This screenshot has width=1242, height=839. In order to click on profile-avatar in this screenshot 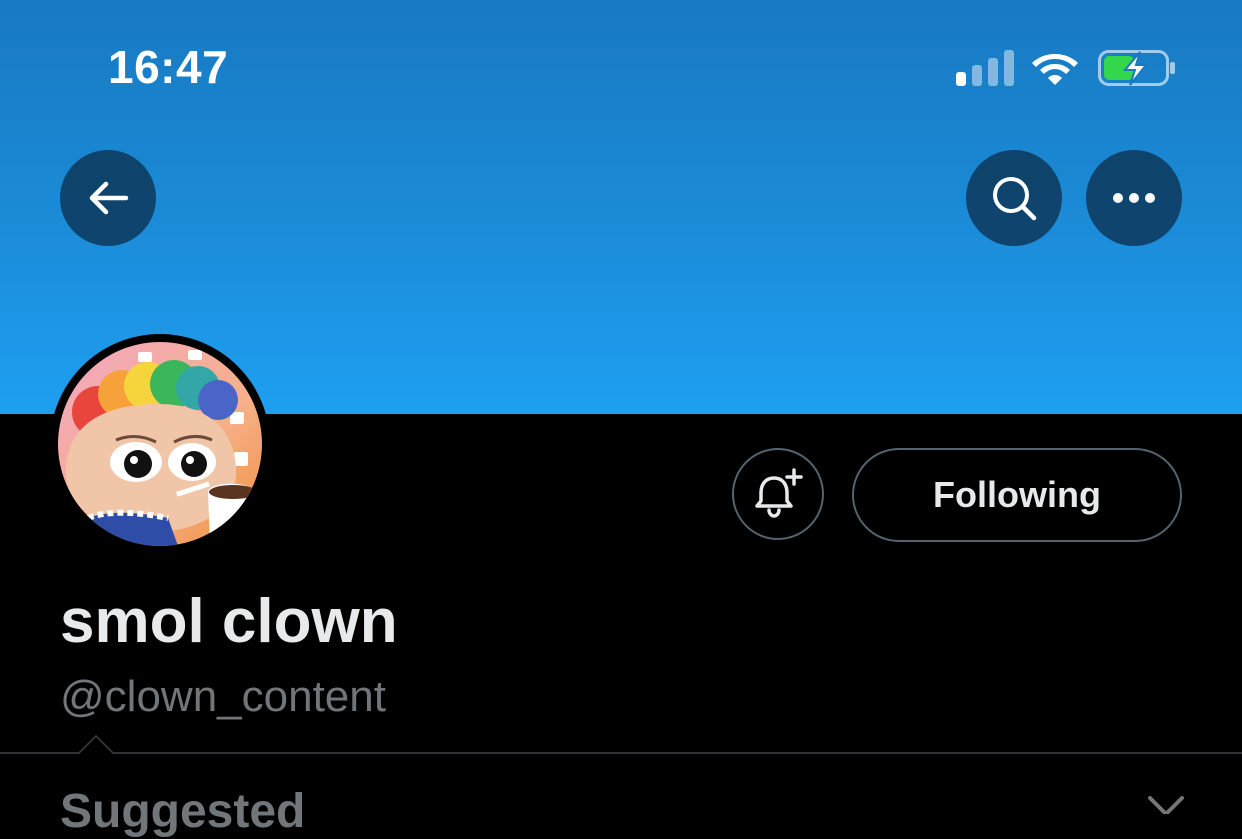, I will do `click(160, 444)`.